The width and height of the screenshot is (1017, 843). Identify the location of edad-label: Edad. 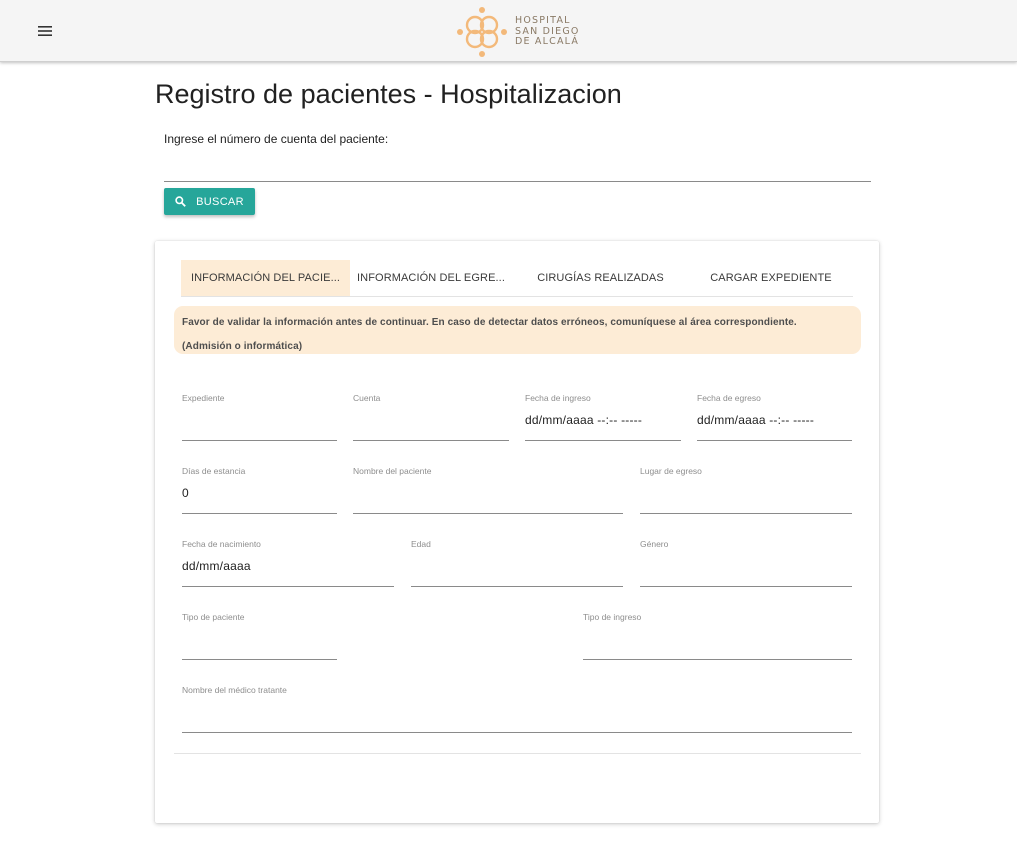
(421, 544).